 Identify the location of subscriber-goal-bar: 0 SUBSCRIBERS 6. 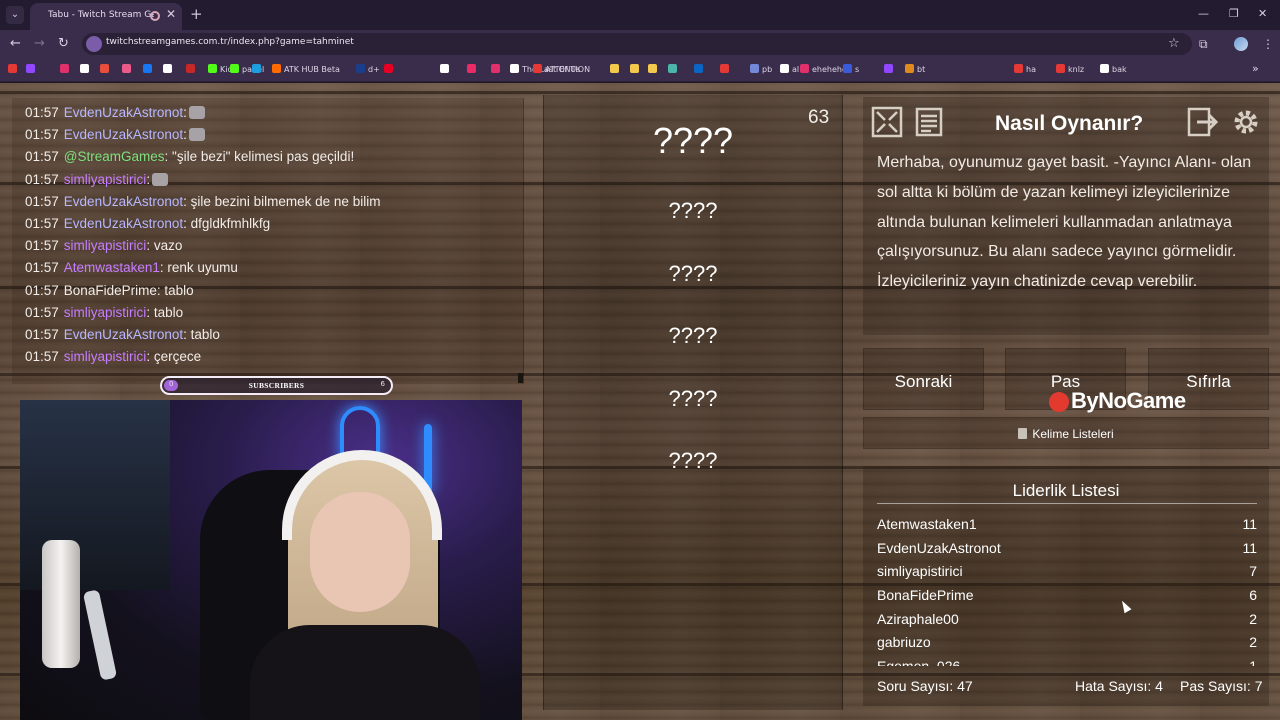
(276, 385).